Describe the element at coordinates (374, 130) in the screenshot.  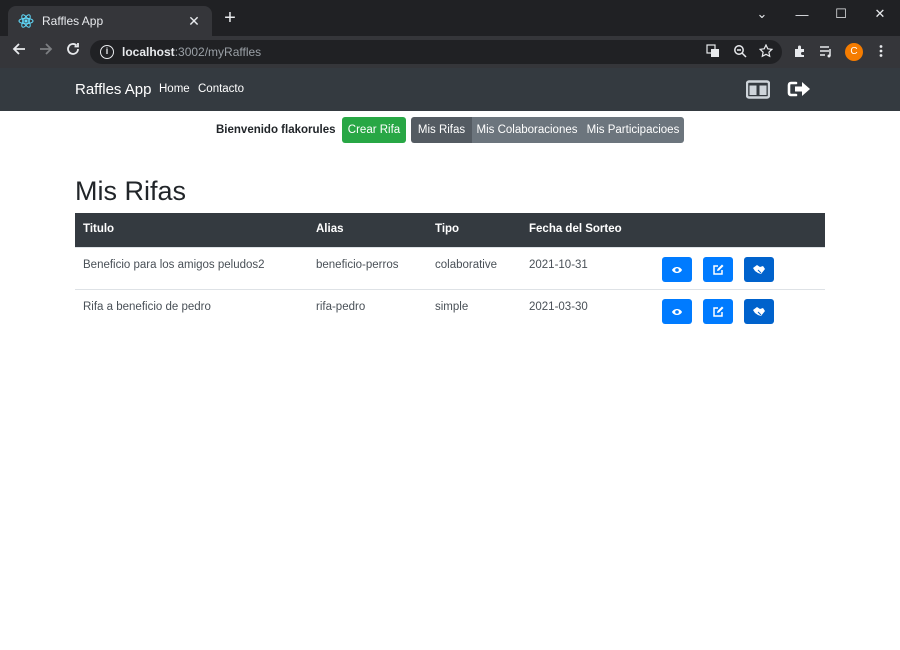
I see `create-raffle-button: Crear Rifa` at that location.